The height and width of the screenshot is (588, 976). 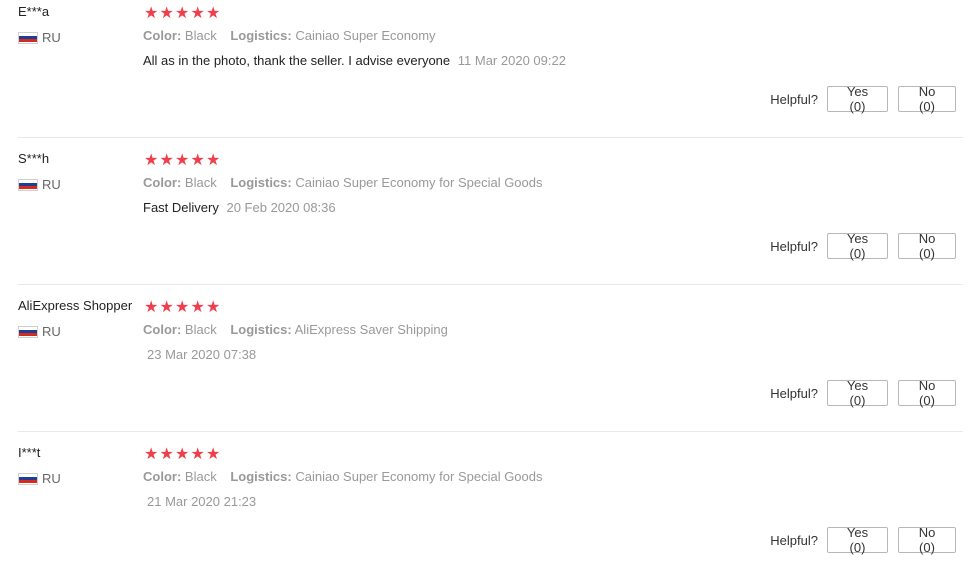 I want to click on review-feedback: 21 Mar 2020 21:23, so click(x=199, y=501).